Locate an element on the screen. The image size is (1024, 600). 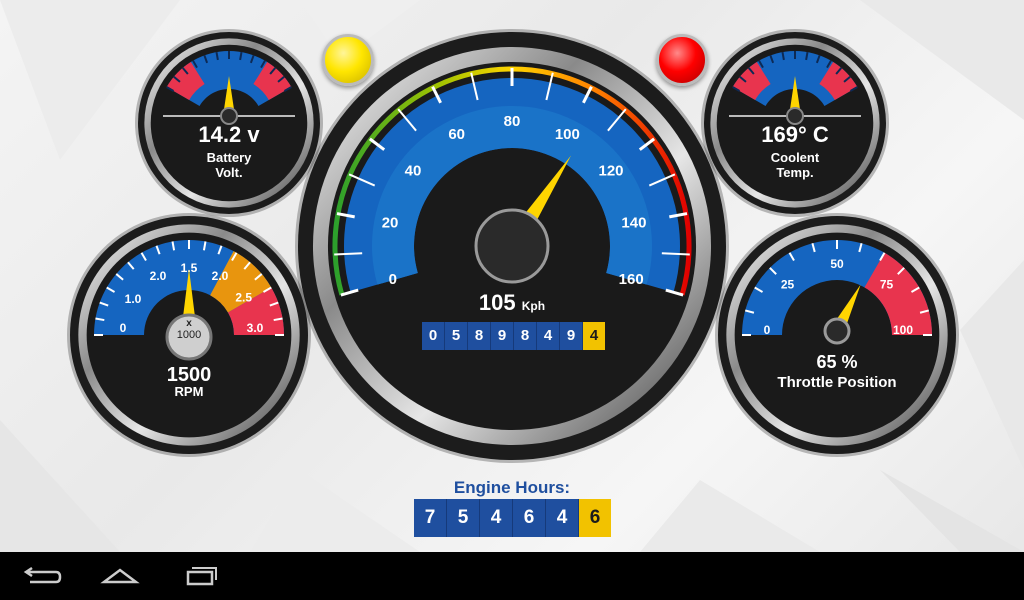
throttle-tick-label-100: 100 is located at coordinates (903, 330).